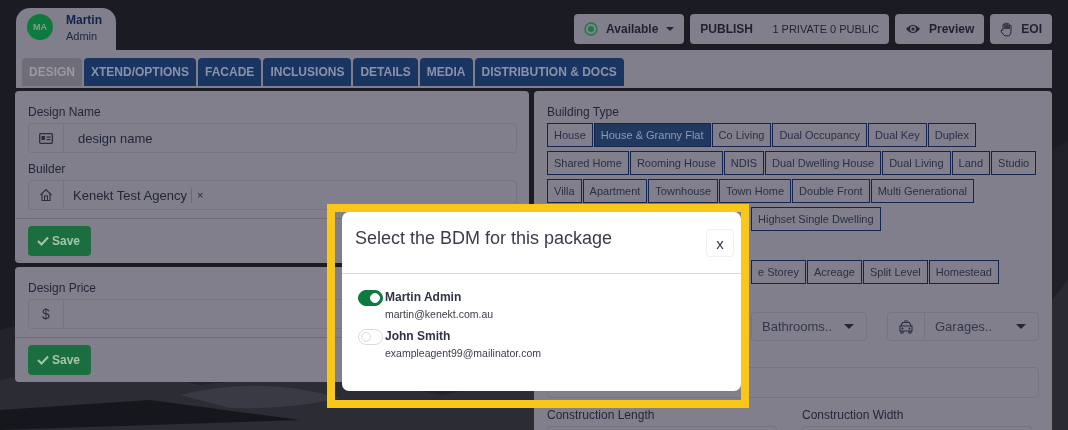  Describe the element at coordinates (820, 135) in the screenshot. I see `building-type-option: Dual Occupancy` at that location.